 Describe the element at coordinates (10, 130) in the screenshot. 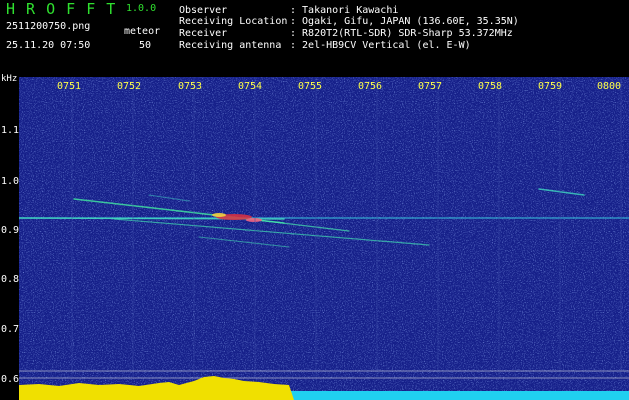

I see `y-tick-1-1: 1.1` at that location.